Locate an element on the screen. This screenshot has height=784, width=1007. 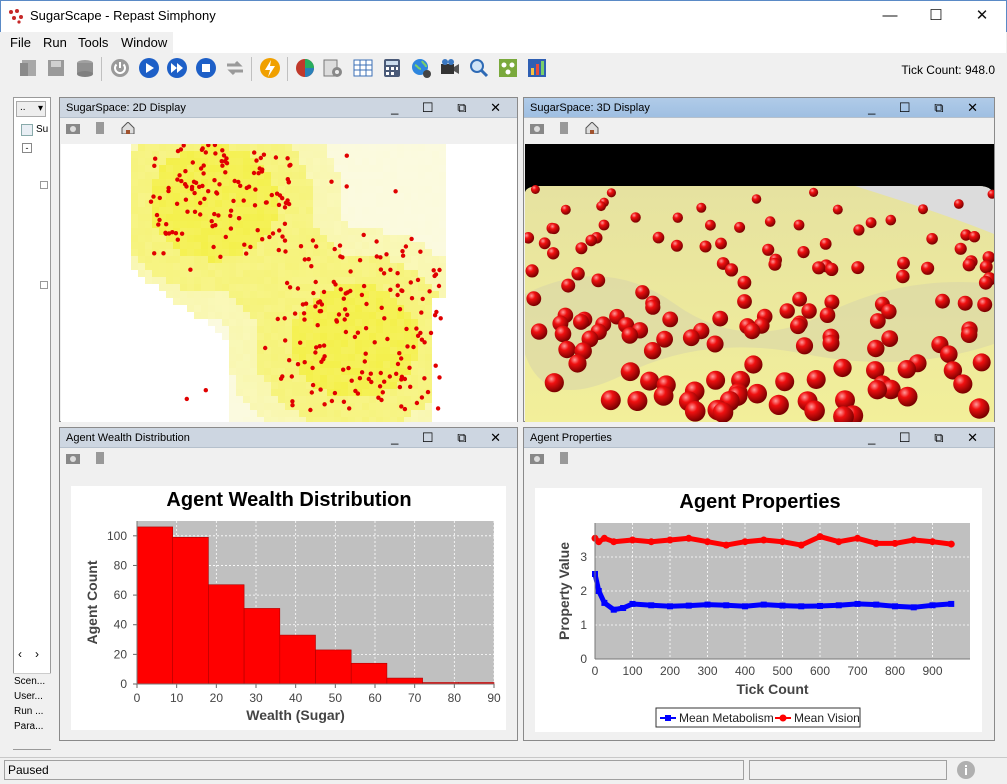
toolbar-separator is located at coordinates (287, 69).